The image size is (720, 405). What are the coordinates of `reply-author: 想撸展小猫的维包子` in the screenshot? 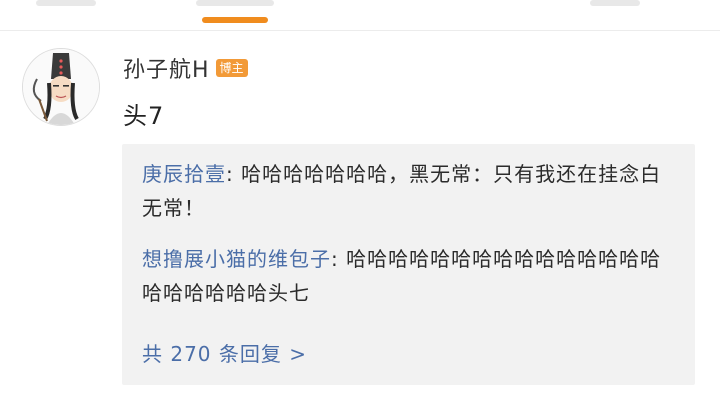 It's located at (236, 259).